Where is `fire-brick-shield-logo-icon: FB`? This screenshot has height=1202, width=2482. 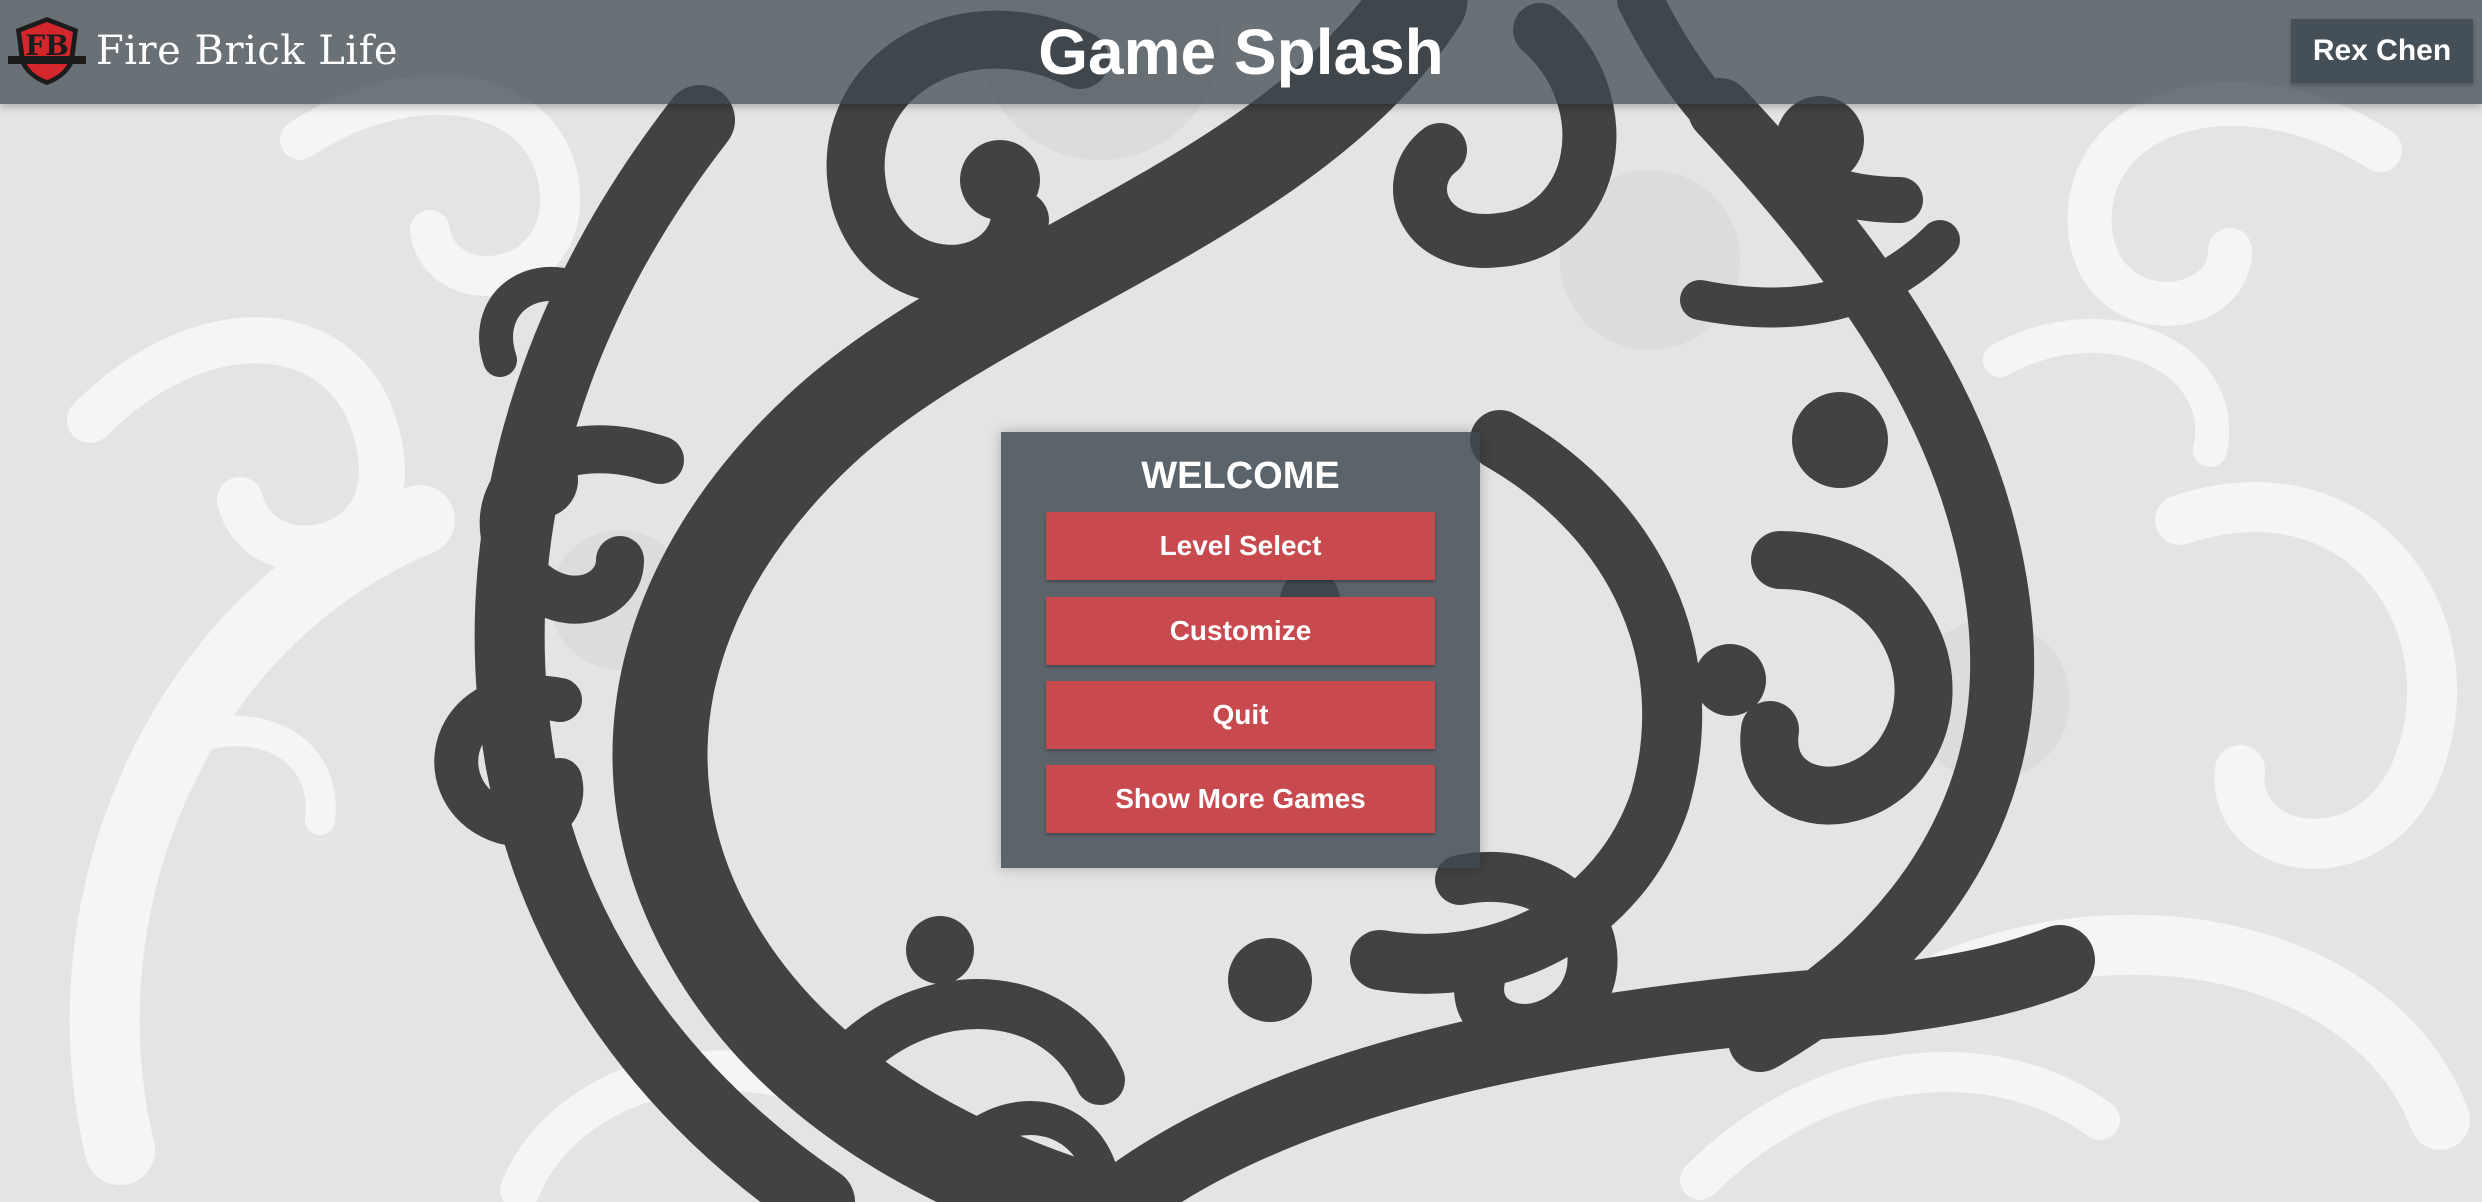
fire-brick-shield-logo-icon: FB is located at coordinates (47, 51).